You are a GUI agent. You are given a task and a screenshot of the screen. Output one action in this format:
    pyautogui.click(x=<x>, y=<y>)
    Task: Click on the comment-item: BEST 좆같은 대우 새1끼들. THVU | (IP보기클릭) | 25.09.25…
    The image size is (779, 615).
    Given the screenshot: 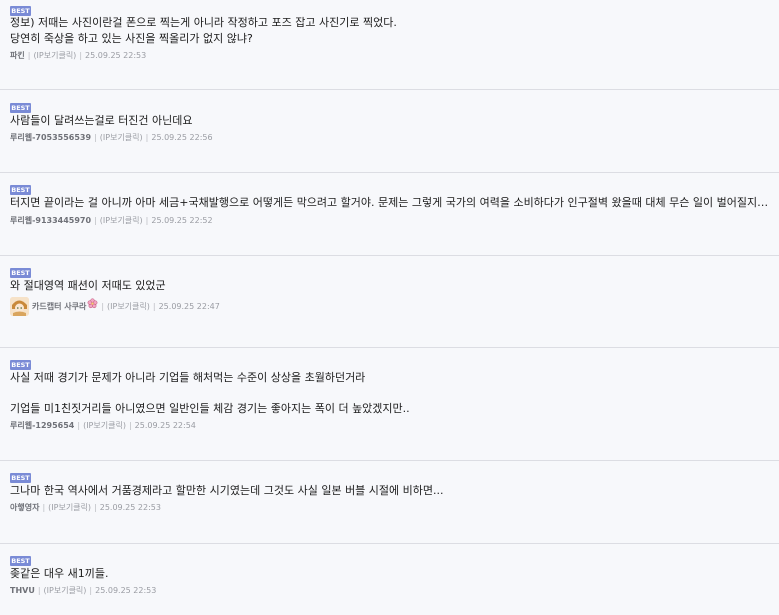 What is the action you would take?
    pyautogui.click(x=389, y=579)
    